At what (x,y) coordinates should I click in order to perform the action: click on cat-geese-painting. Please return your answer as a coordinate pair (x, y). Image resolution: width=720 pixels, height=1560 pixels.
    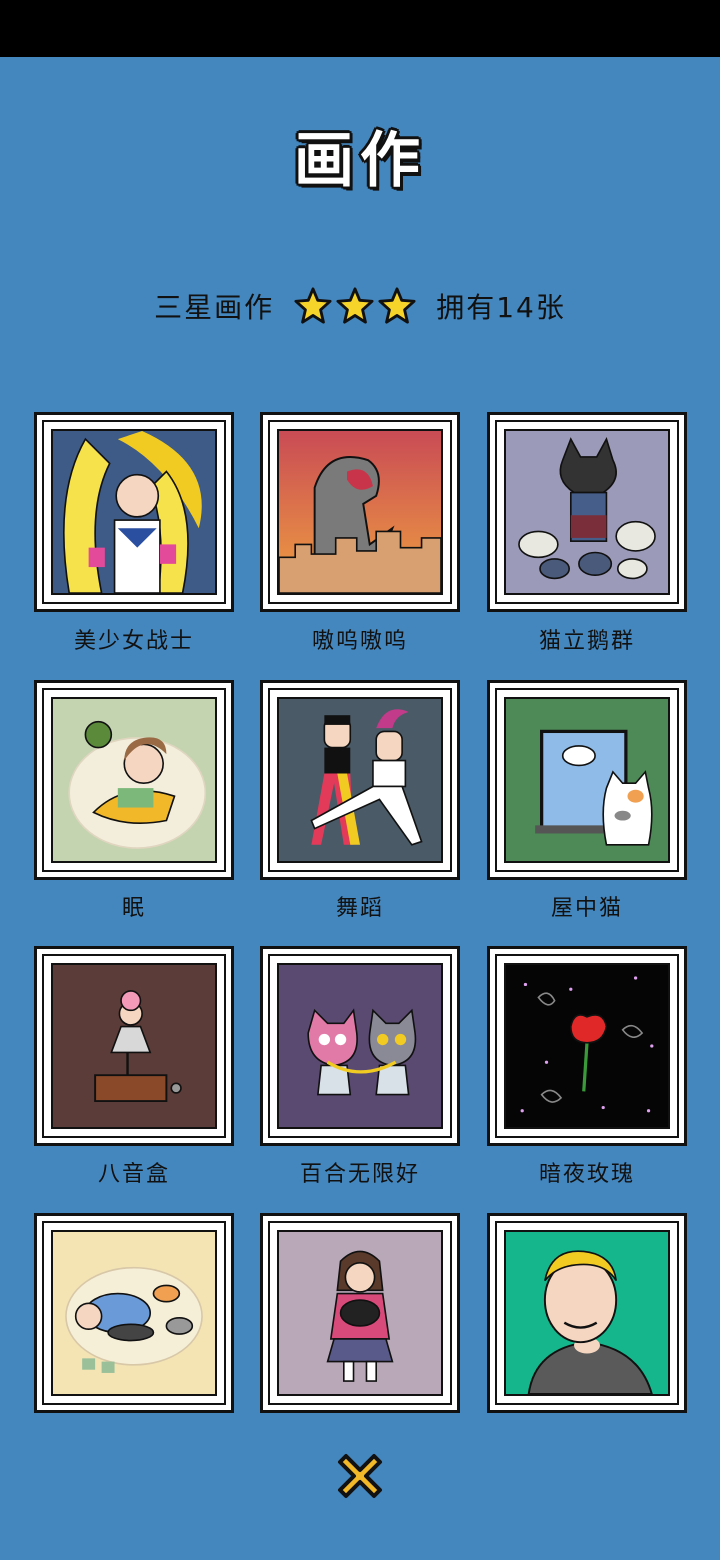
    Looking at the image, I should click on (587, 512).